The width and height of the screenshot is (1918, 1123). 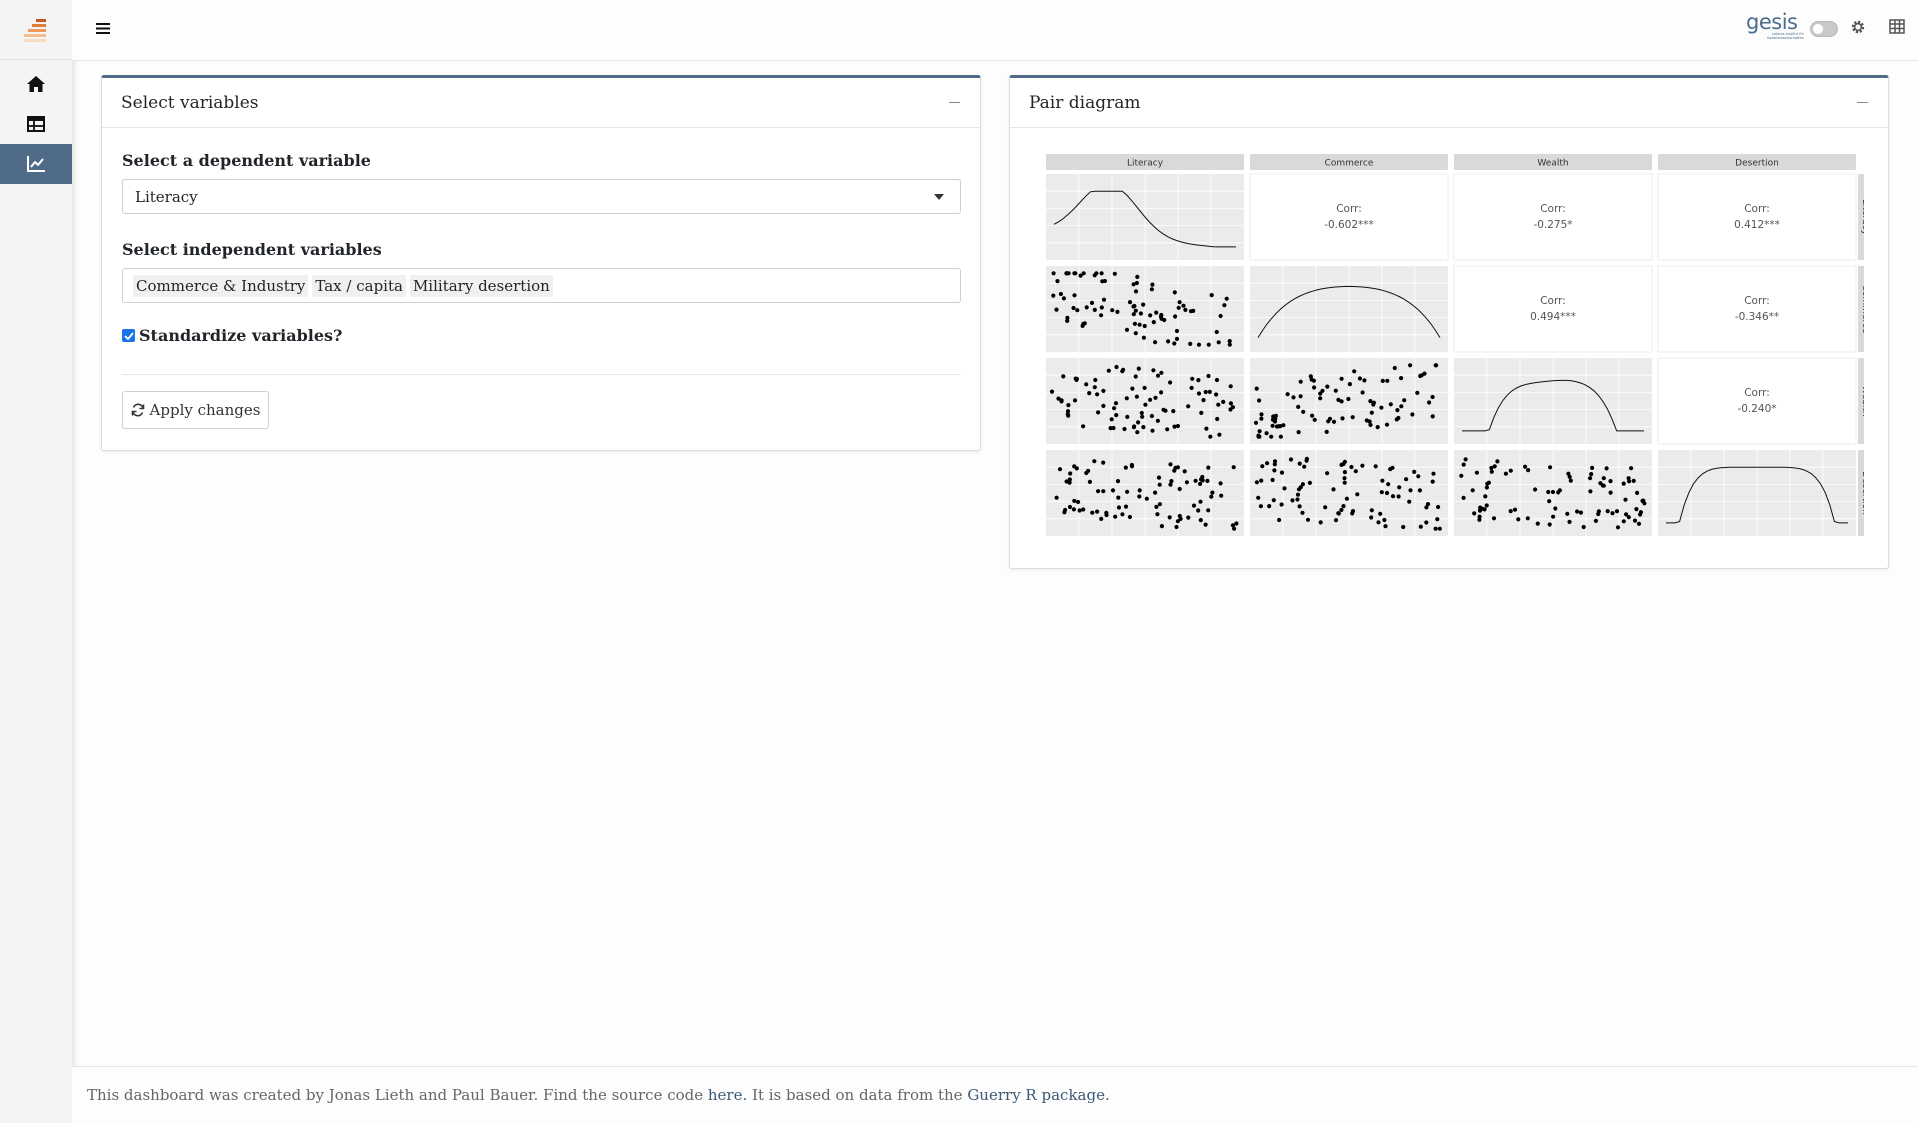 I want to click on sidebar-item-chart, so click(x=36, y=164).